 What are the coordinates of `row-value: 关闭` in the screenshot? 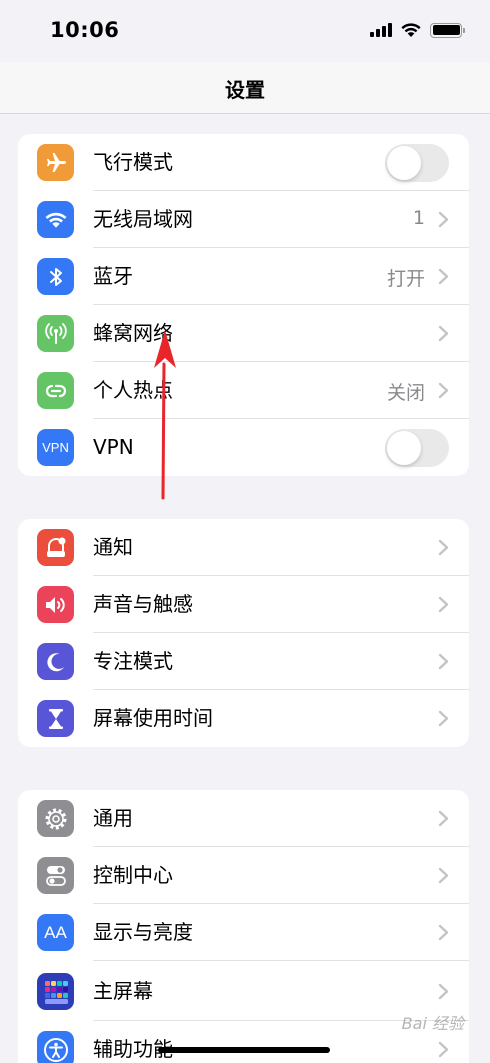 It's located at (405, 393).